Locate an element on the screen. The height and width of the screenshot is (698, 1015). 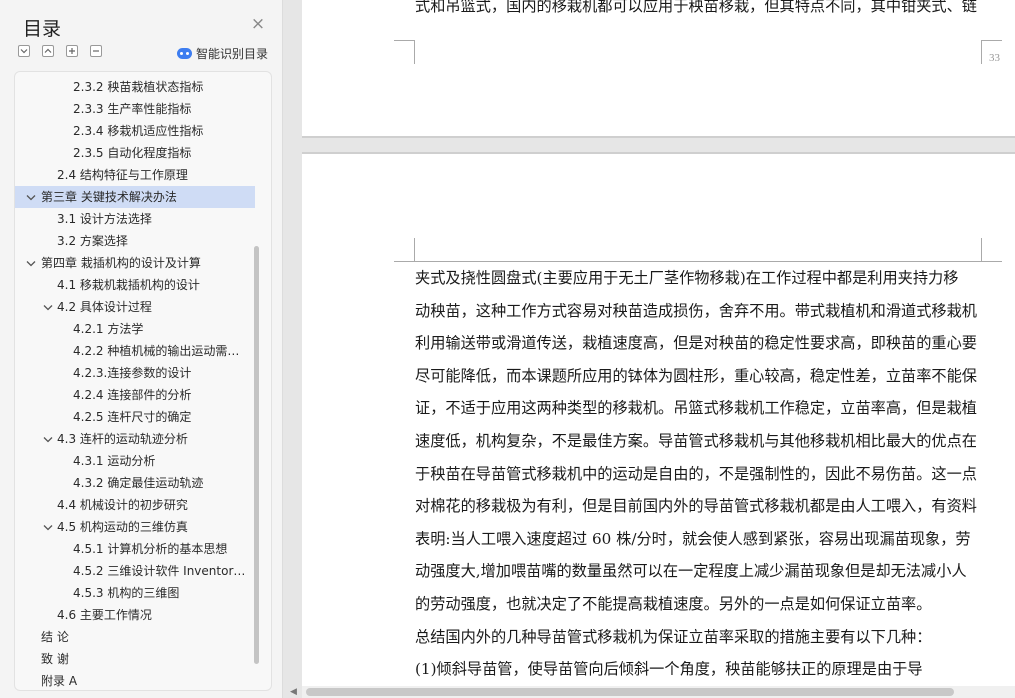
toc-item: 4.5 机构运动的三维仿真 is located at coordinates (135, 527).